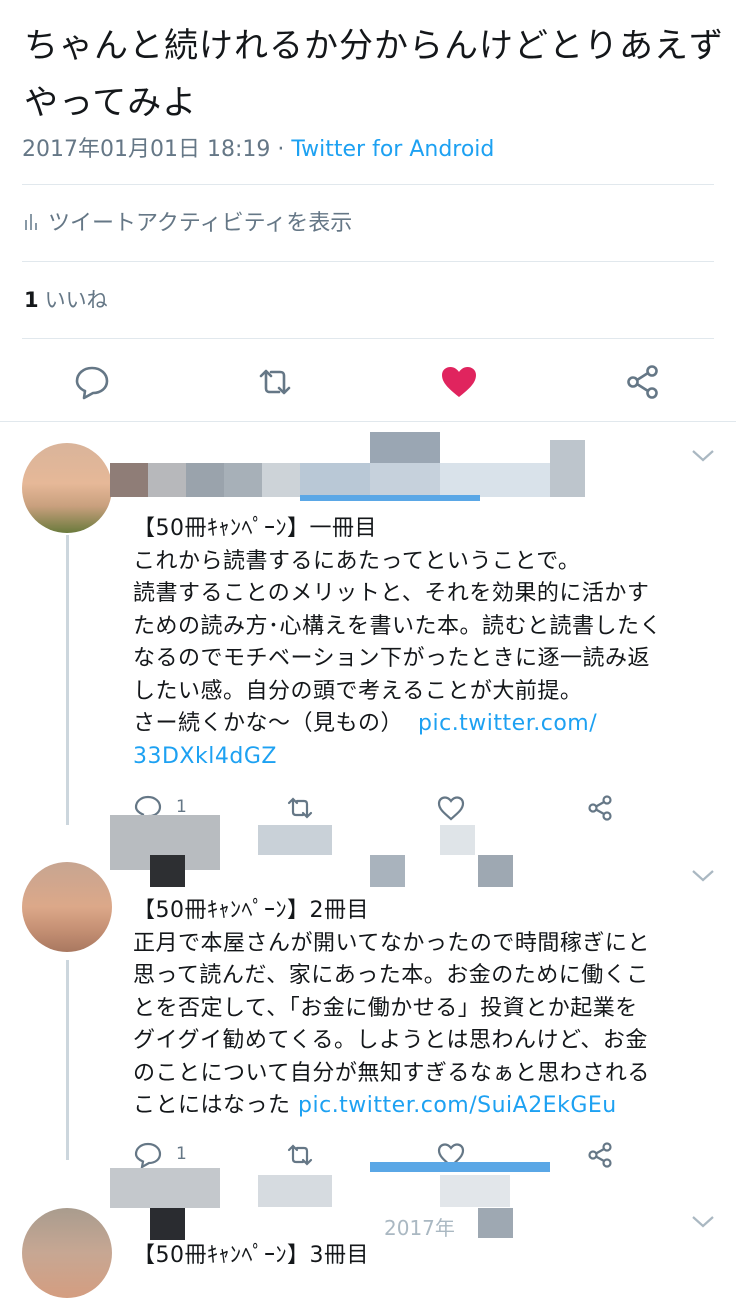 The image size is (736, 1298). Describe the element at coordinates (255, 528) in the screenshot. I see `reply-title: 【50冊ｷｬﾝﾍﾟｰﾝ】一冊目` at that location.